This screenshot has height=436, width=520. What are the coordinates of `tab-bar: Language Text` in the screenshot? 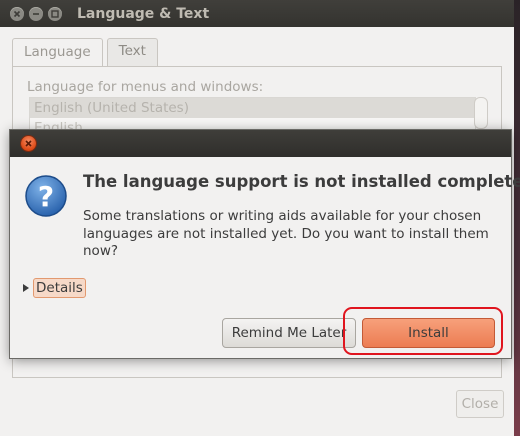 It's located at (87, 53).